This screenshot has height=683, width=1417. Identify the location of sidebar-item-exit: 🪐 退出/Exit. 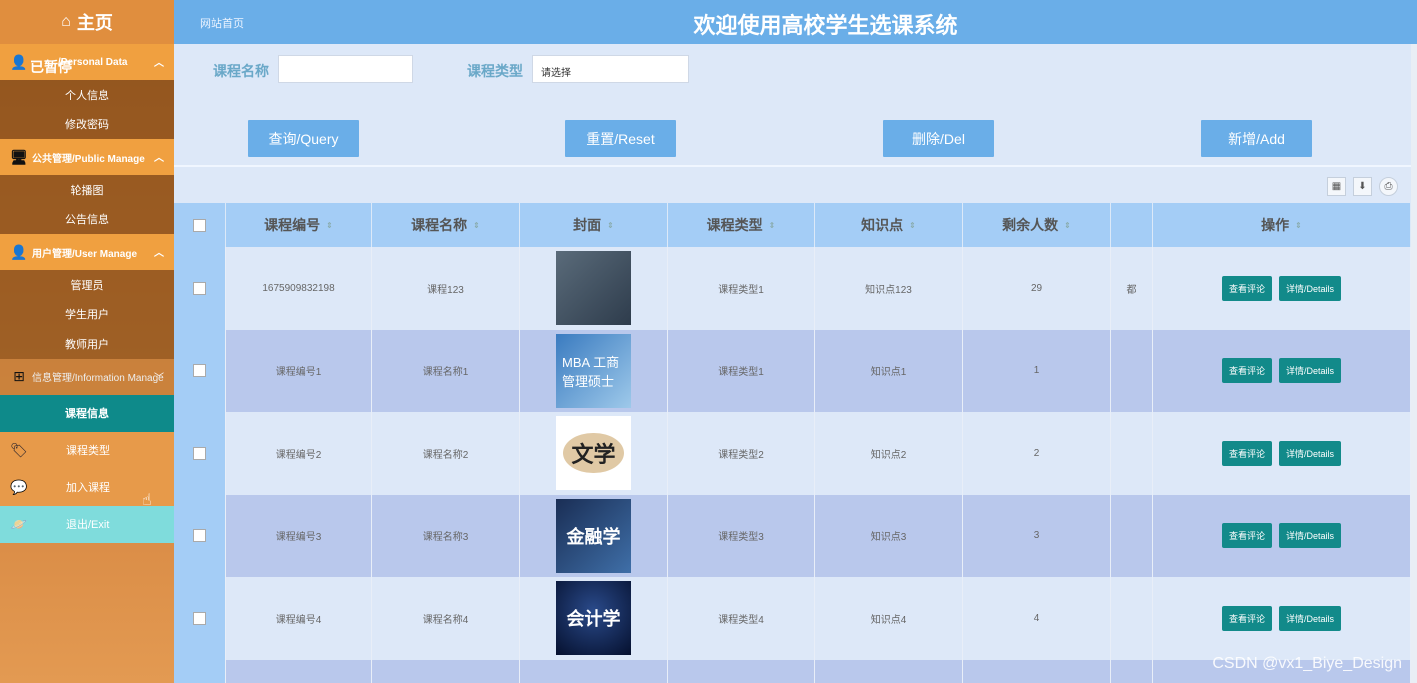
(87, 524).